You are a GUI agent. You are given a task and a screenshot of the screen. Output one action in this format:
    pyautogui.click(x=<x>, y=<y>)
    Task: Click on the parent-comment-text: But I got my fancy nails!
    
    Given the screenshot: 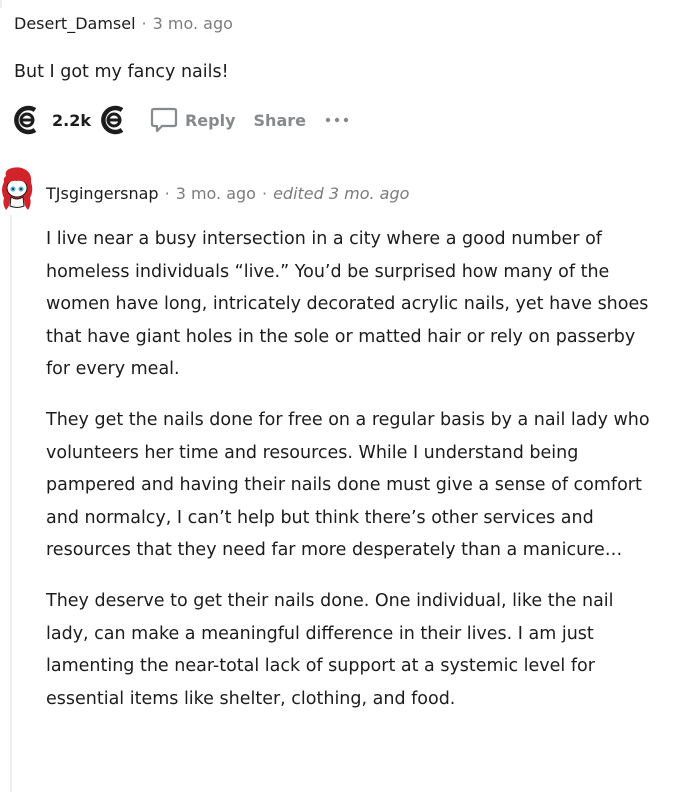 What is the action you would take?
    pyautogui.click(x=121, y=72)
    